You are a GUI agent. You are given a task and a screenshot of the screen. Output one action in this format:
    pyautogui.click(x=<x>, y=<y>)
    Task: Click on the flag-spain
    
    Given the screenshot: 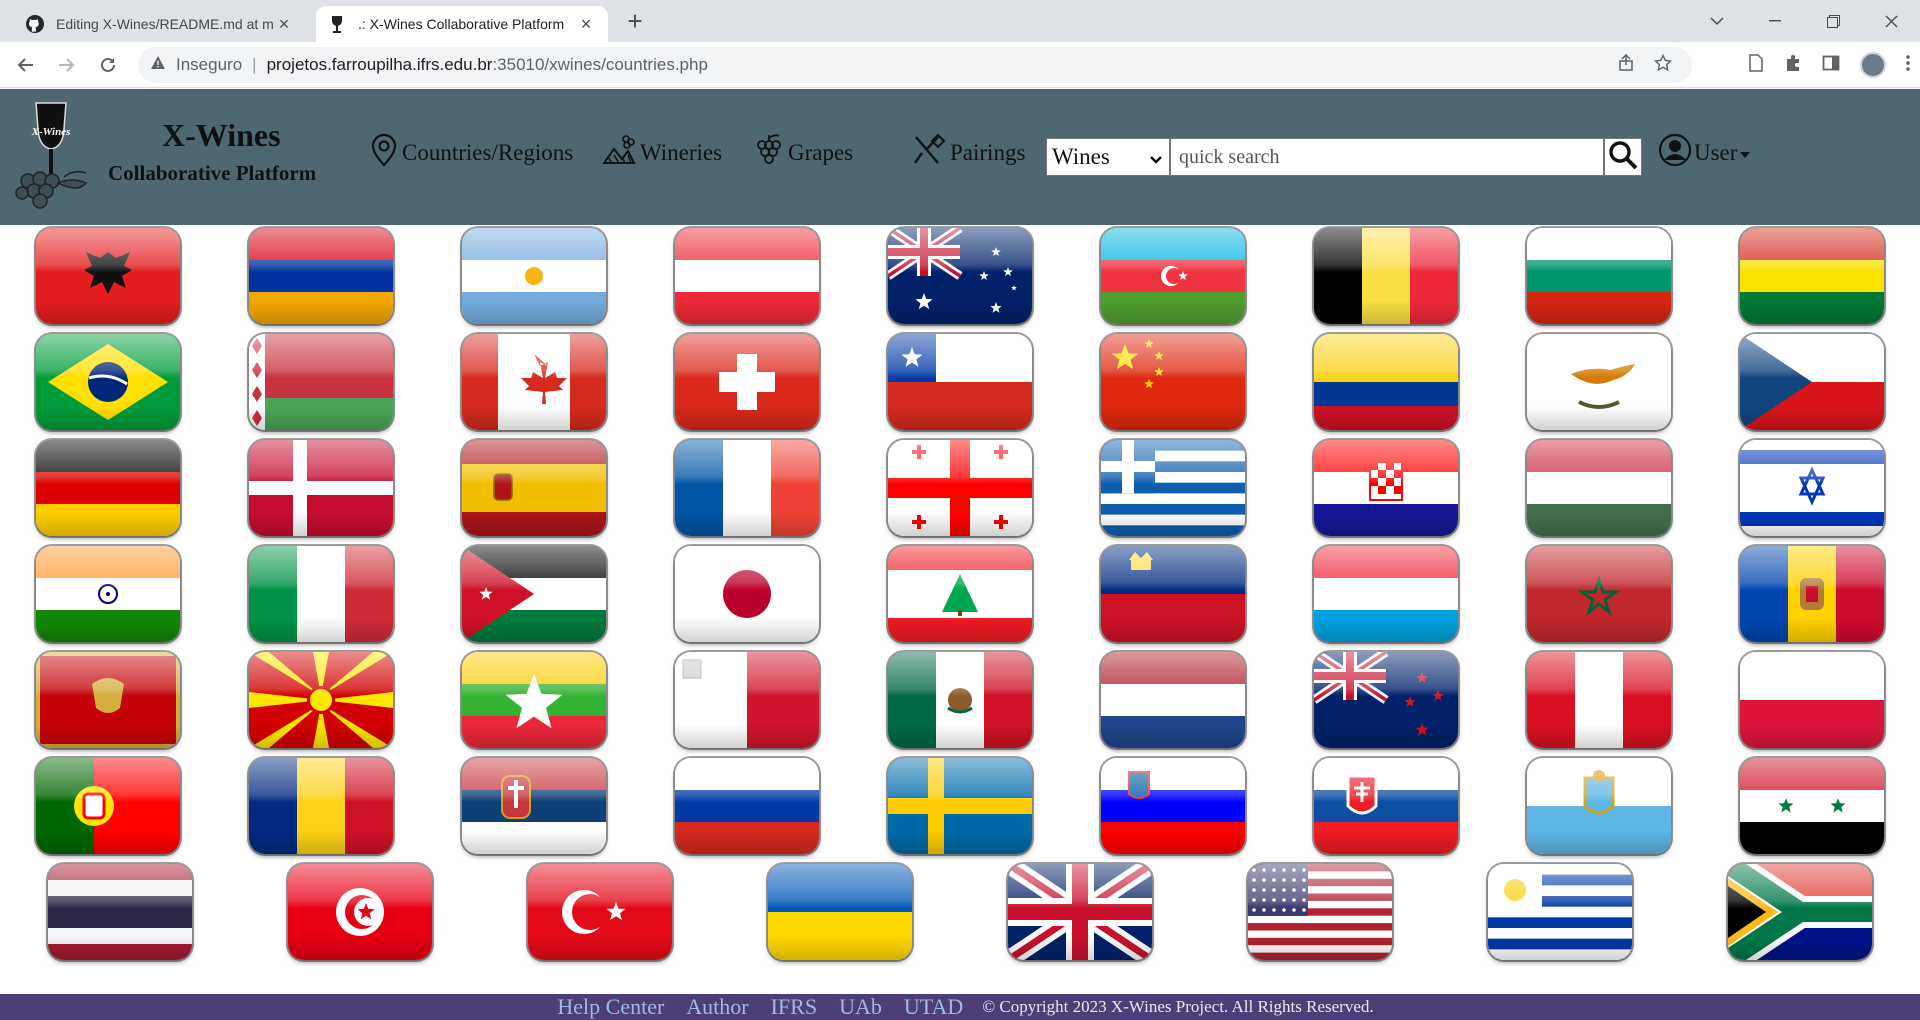 What is the action you would take?
    pyautogui.click(x=534, y=488)
    